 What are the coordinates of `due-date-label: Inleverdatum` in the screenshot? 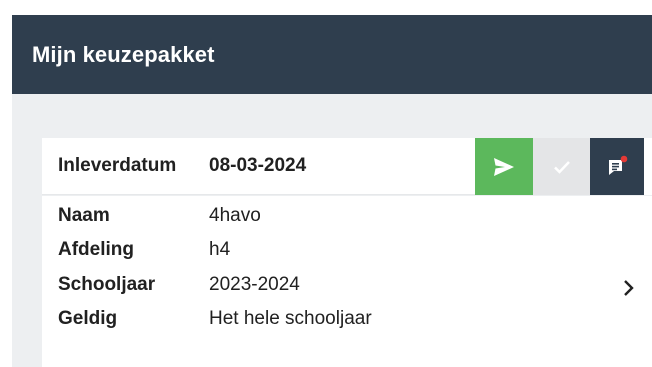 It's located at (117, 165).